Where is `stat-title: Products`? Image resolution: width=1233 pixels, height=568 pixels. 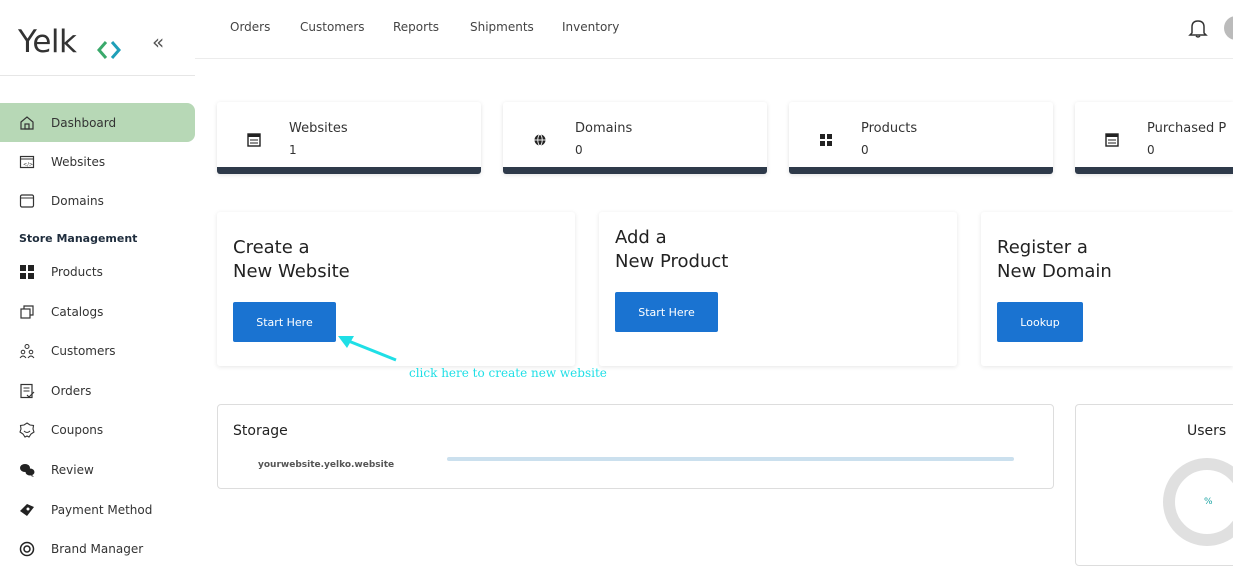
stat-title: Products is located at coordinates (889, 128).